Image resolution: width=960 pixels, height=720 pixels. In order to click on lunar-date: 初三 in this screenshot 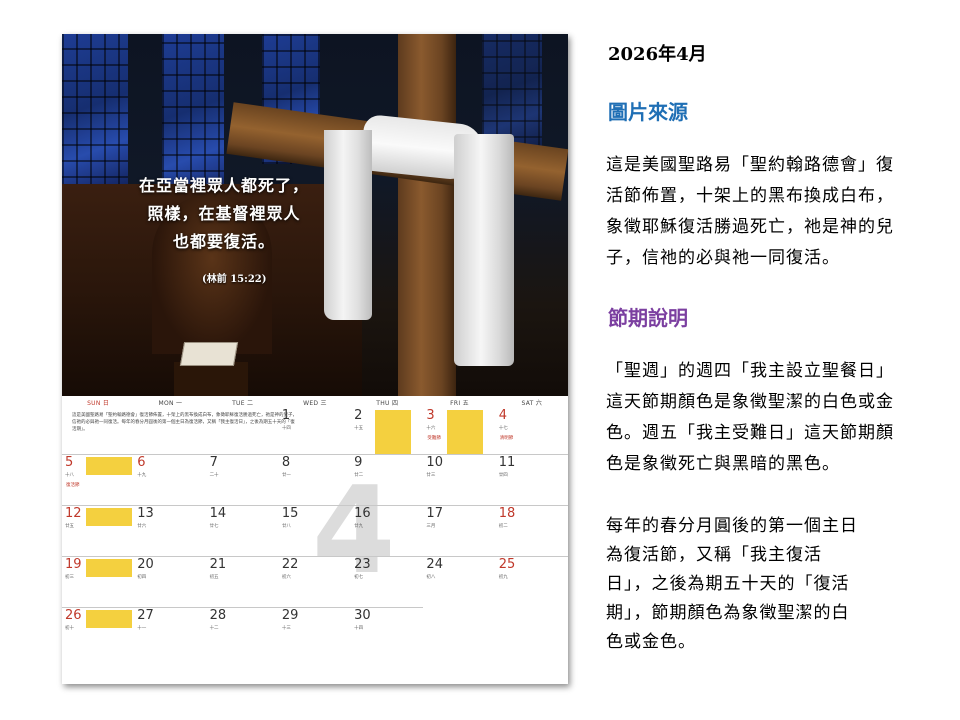, I will do `click(69, 577)`.